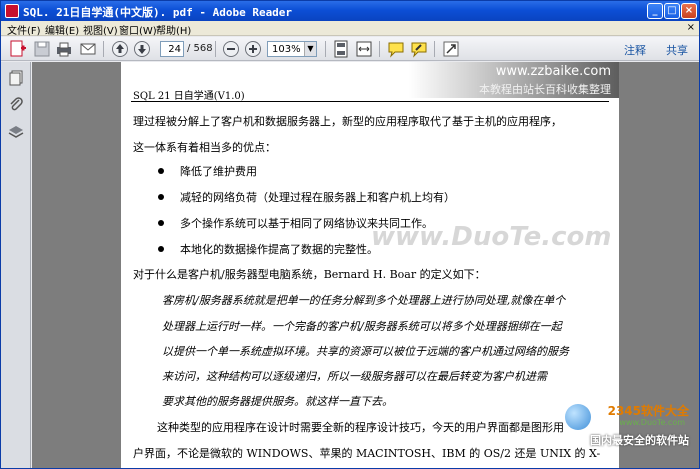 This screenshot has width=700, height=469. Describe the element at coordinates (204, 147) in the screenshot. I see `body-line: 这一体系有着相当多的优点：` at that location.